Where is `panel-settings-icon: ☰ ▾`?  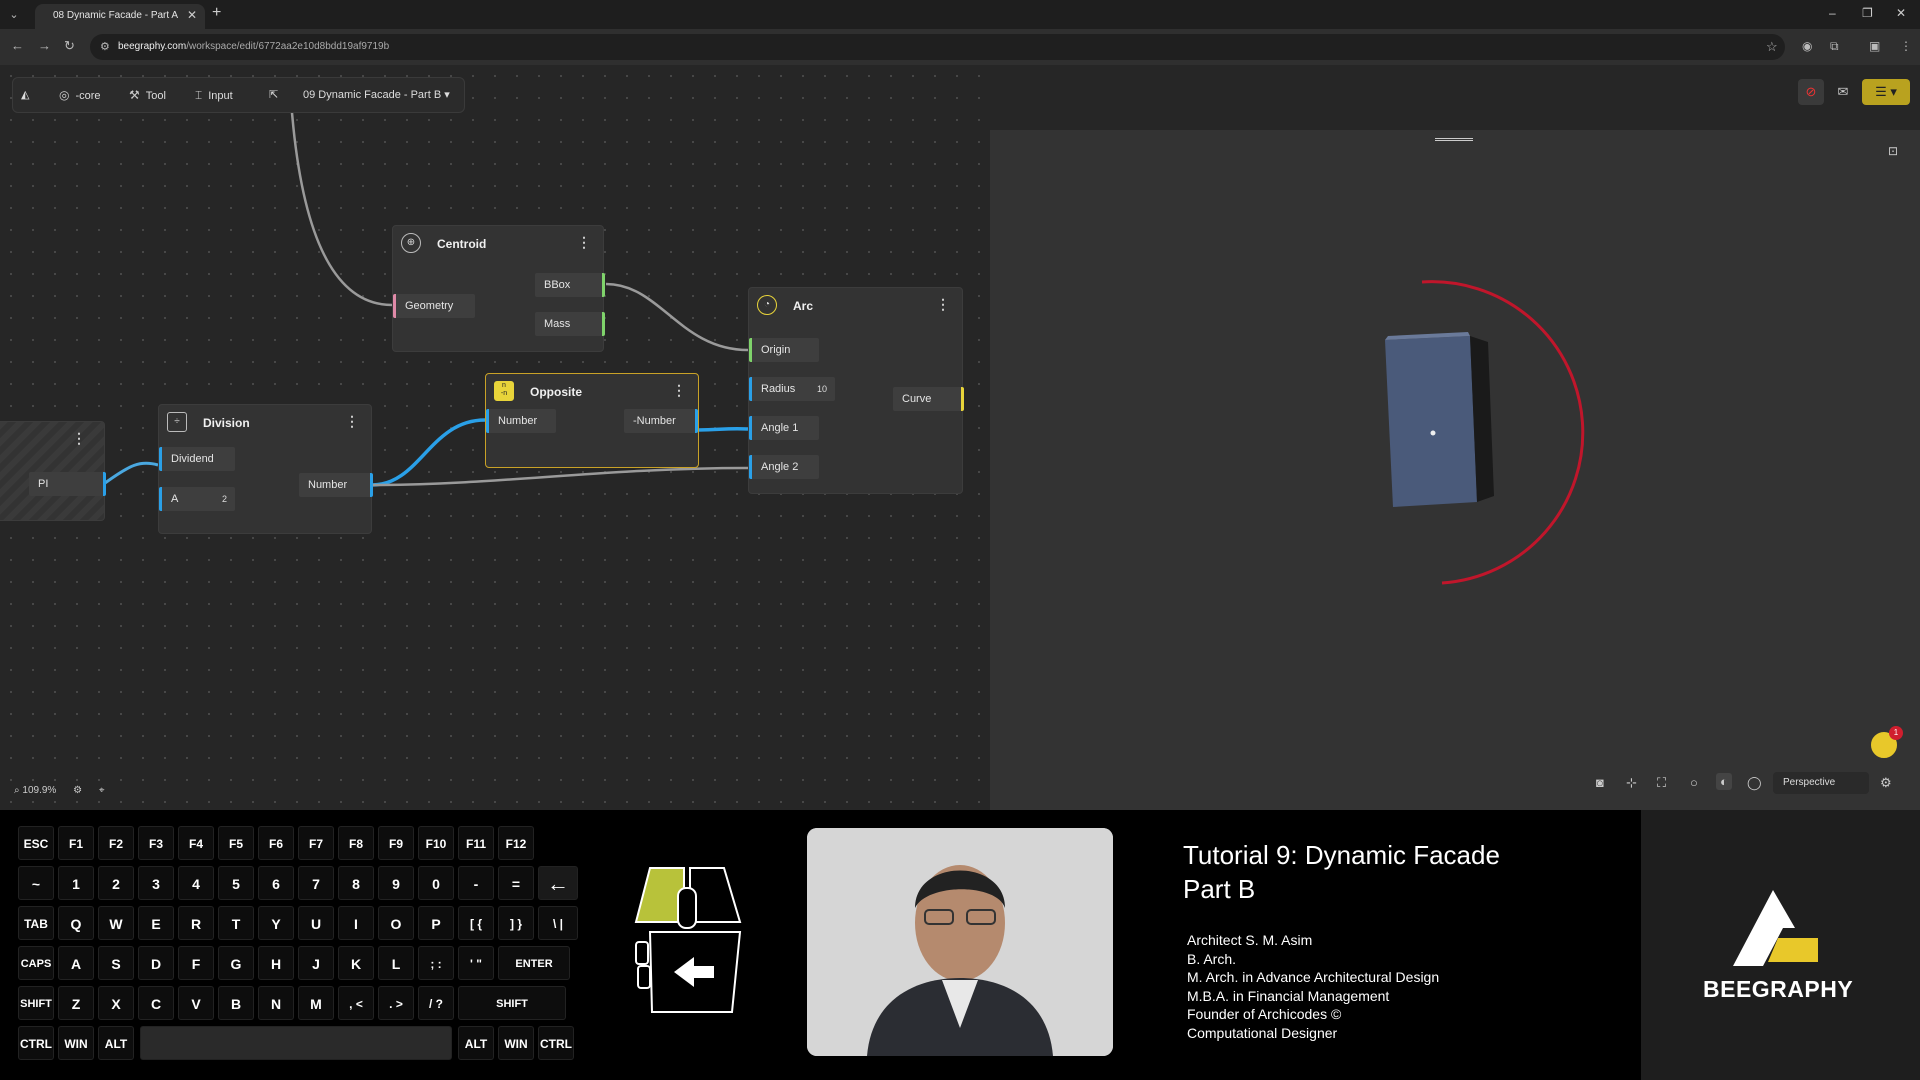
panel-settings-icon: ☰ ▾ is located at coordinates (1886, 92).